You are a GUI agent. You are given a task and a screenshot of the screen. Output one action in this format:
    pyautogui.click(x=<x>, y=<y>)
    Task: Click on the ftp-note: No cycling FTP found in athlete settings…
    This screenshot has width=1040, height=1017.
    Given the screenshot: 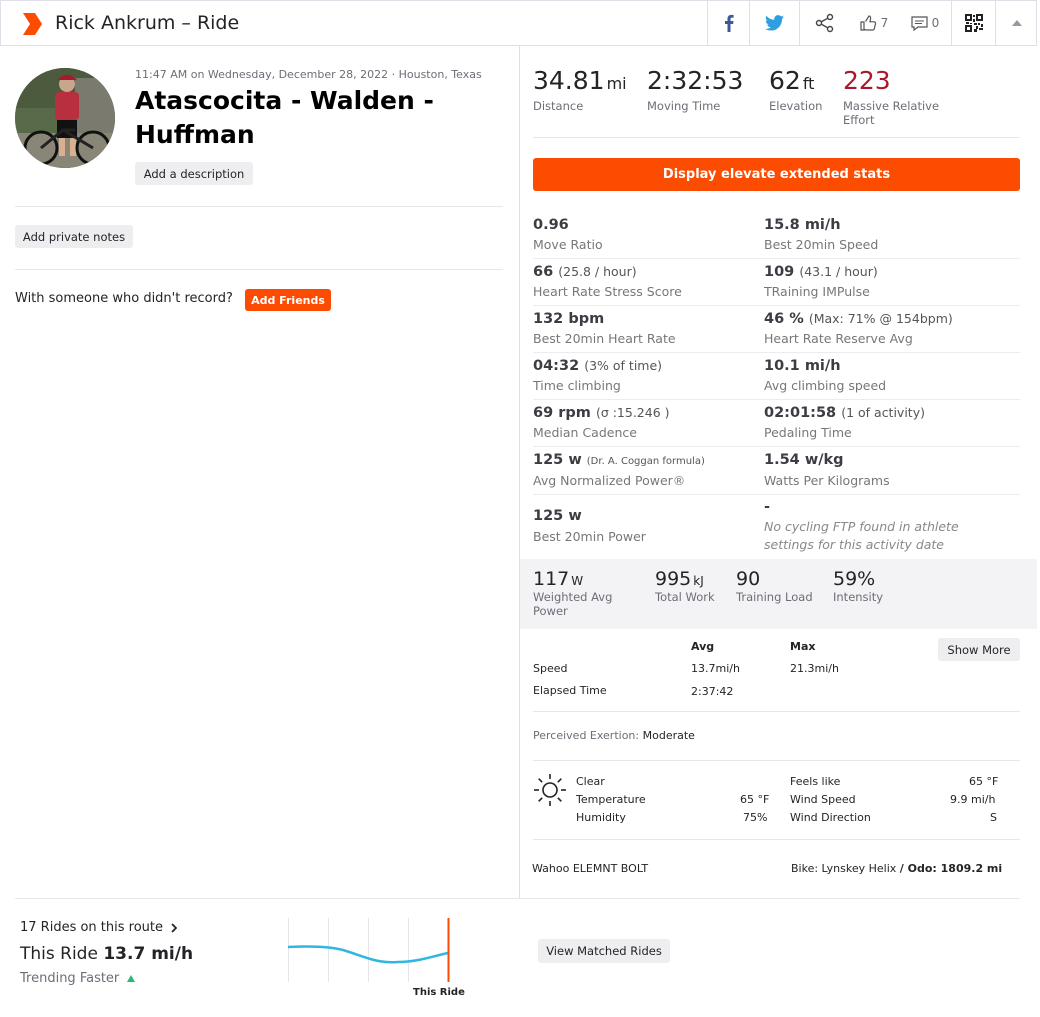 What is the action you would take?
    pyautogui.click(x=861, y=535)
    